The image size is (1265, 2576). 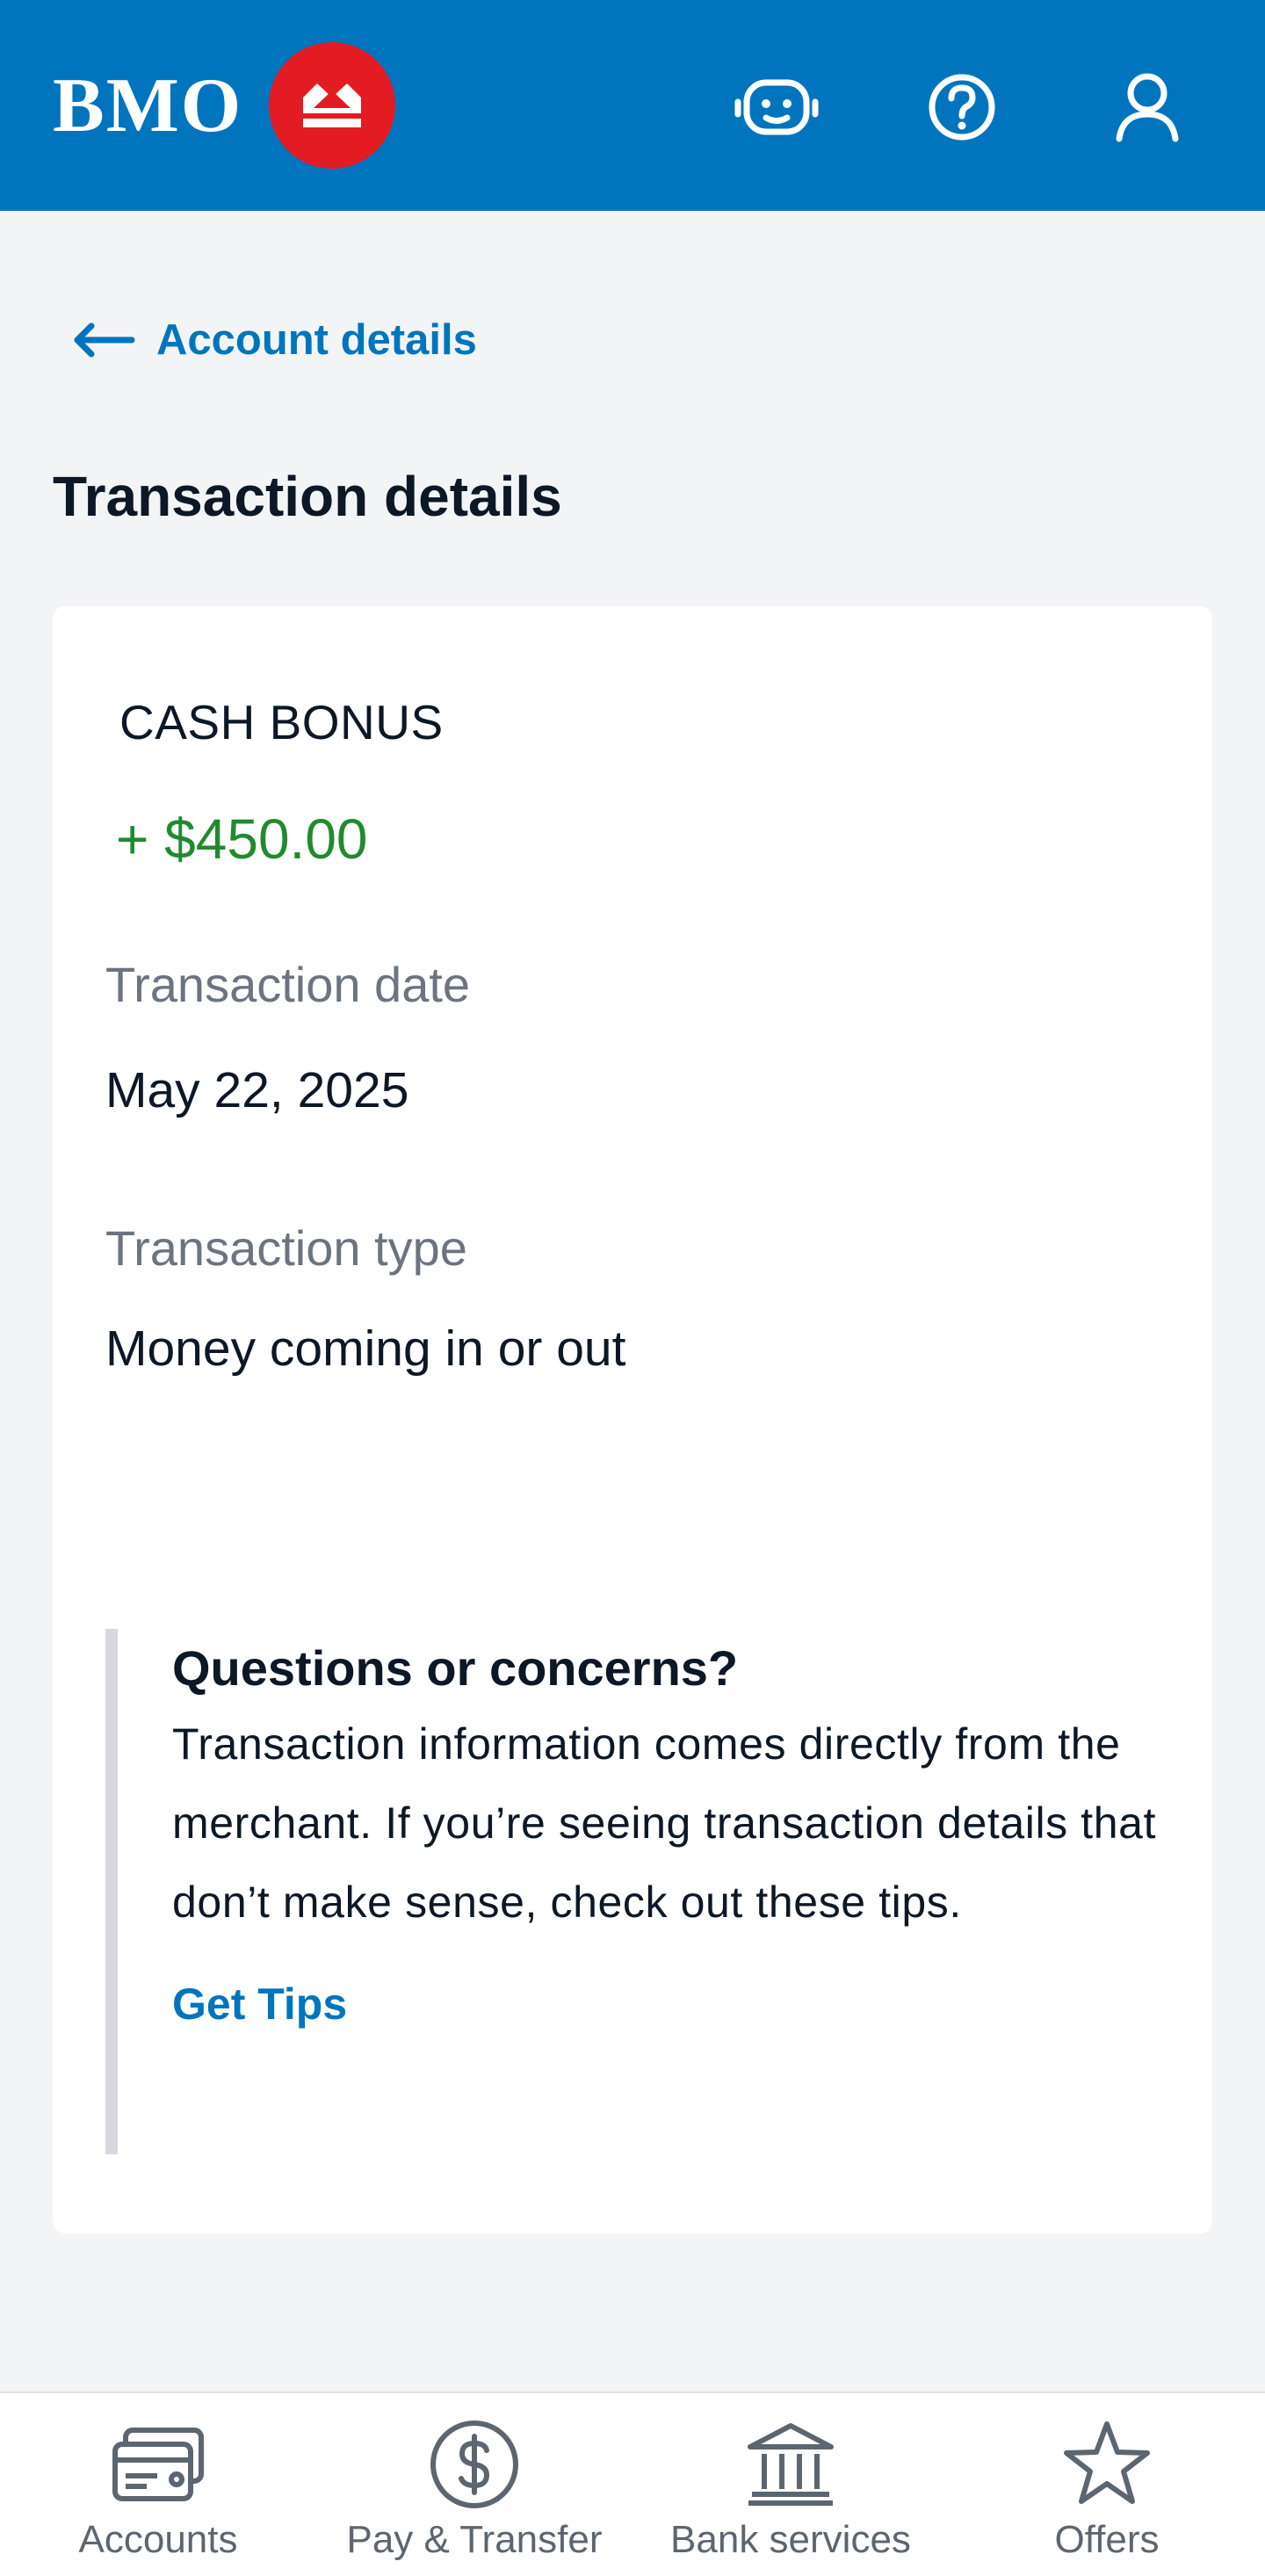 What do you see at coordinates (790, 2539) in the screenshot?
I see `nav-bank-services-label: Bank services` at bounding box center [790, 2539].